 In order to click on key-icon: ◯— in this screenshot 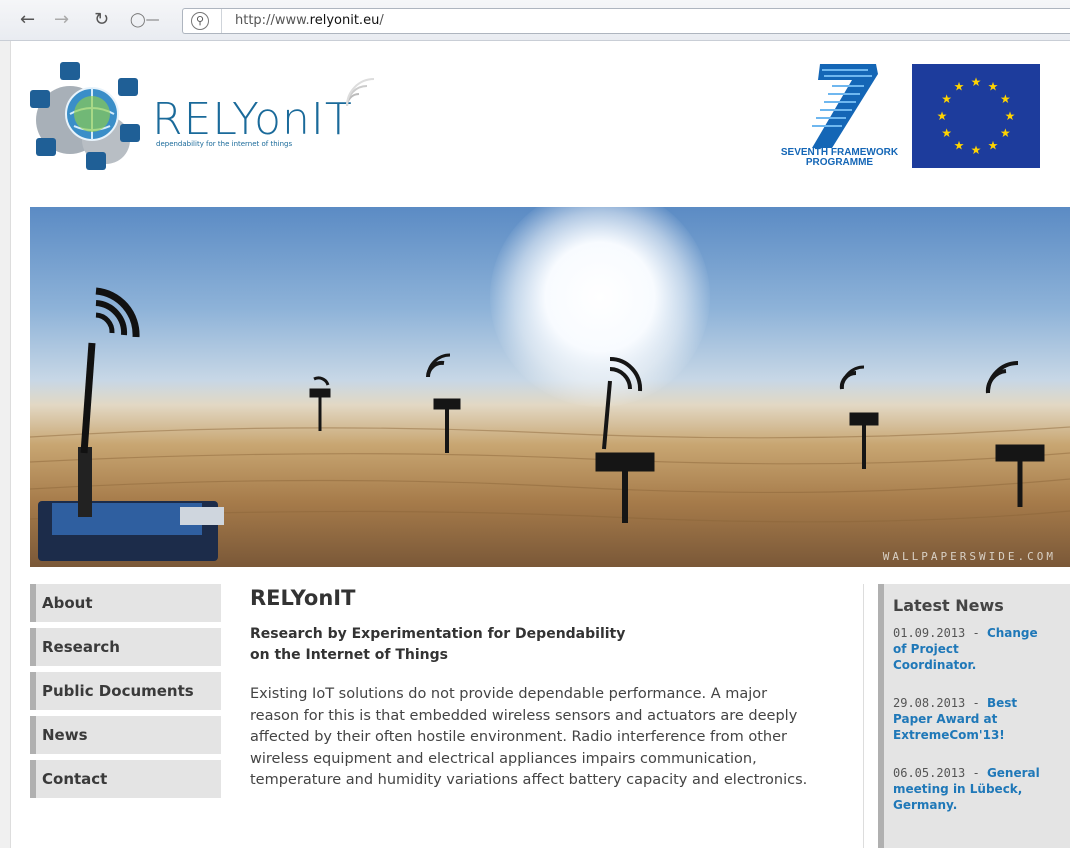, I will do `click(145, 20)`.